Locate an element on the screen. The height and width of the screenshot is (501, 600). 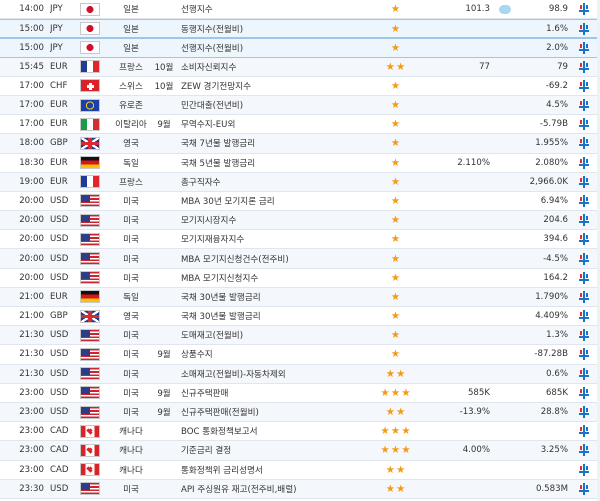
table-row: 21:30 USD 미국 소매재고(전월비)-자동차제외 ★★ 0.6% is located at coordinates (300, 374).